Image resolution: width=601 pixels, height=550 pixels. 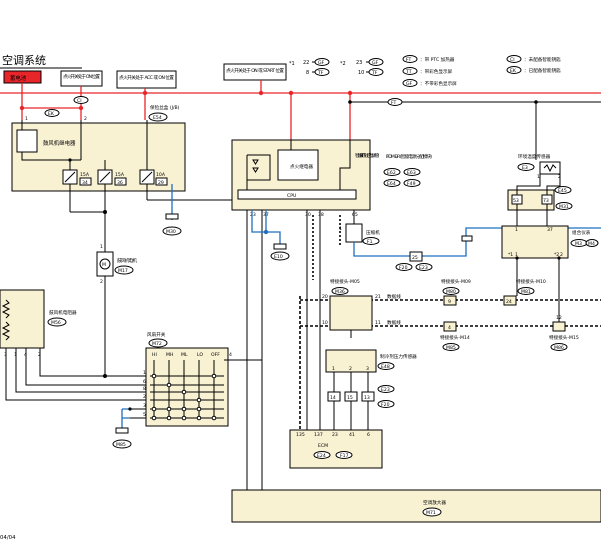 I want to click on svg-text: FT, so click(x=409, y=60).